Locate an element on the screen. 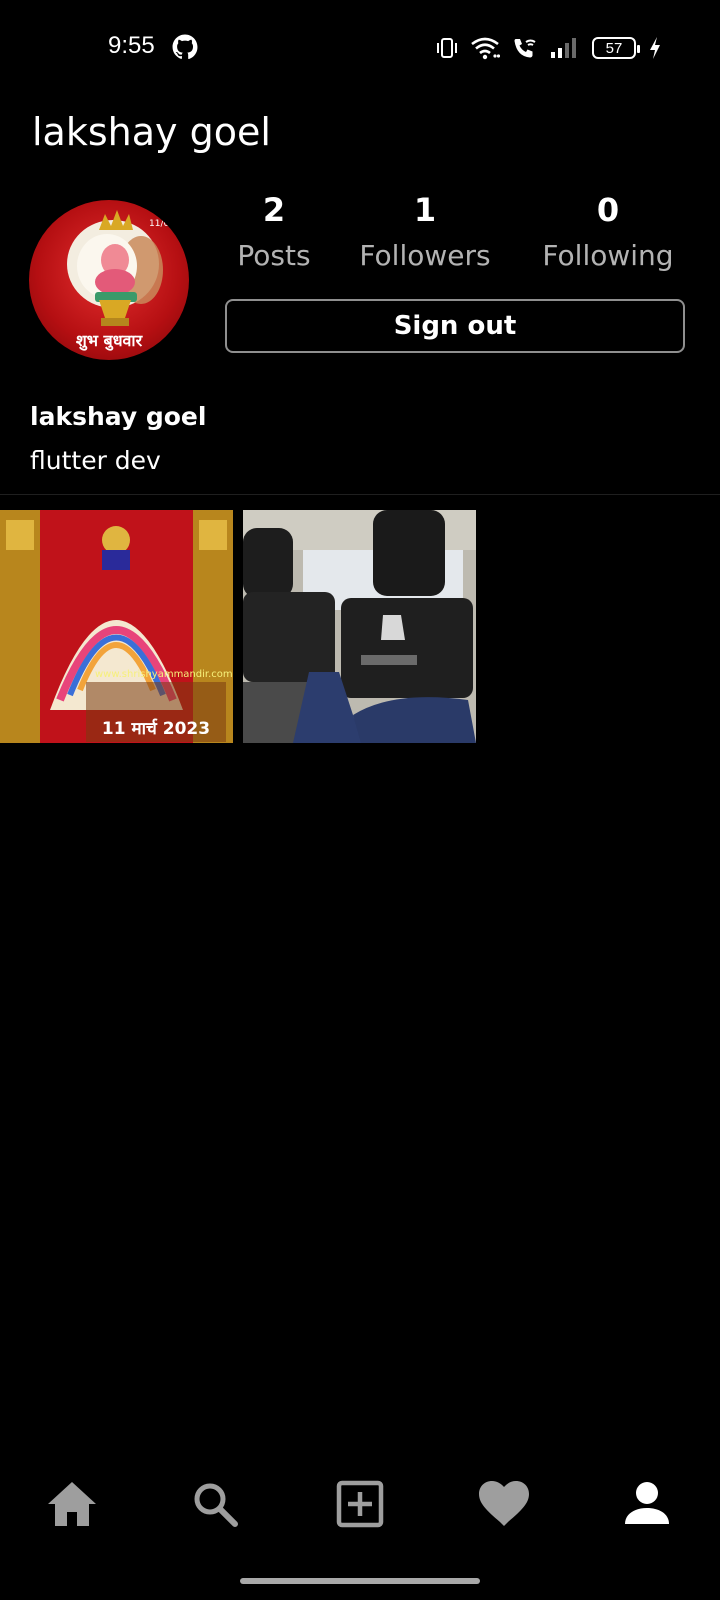 The width and height of the screenshot is (720, 1600). nav-activity is located at coordinates (504, 1504).